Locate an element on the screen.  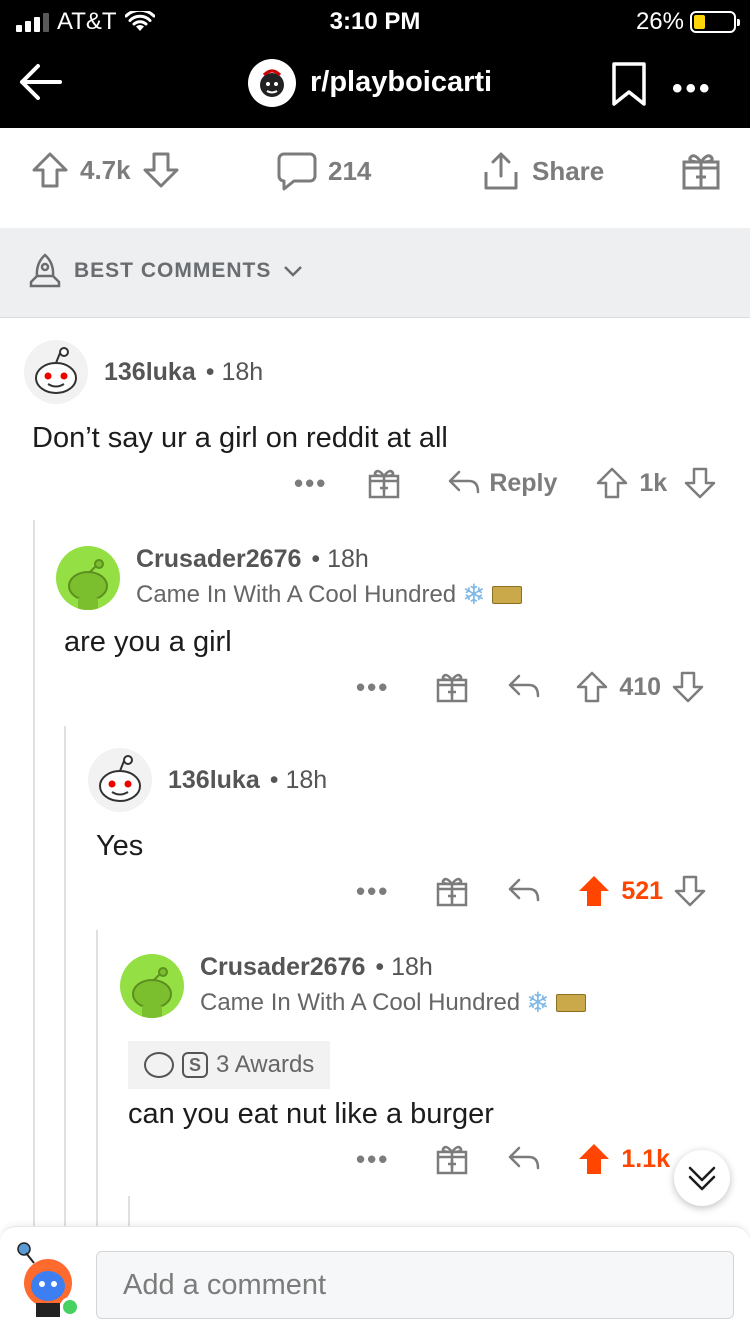
sort-bar: BEST COMMENTS is located at coordinates (375, 273).